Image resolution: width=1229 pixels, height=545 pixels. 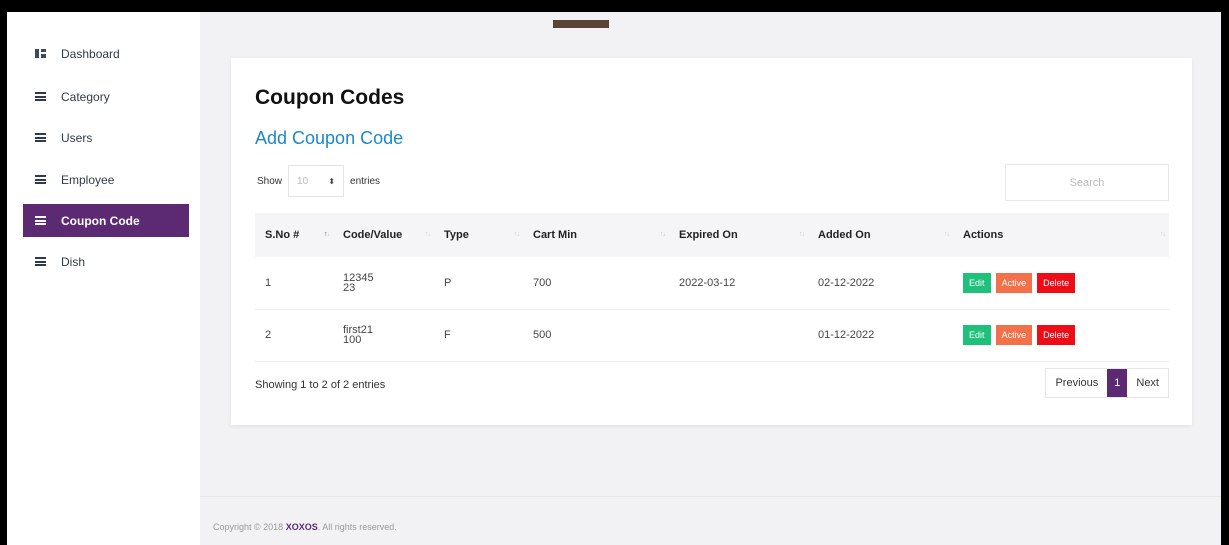 What do you see at coordinates (249, 527) in the screenshot?
I see `copyright-prefix: Copyright © 2018` at bounding box center [249, 527].